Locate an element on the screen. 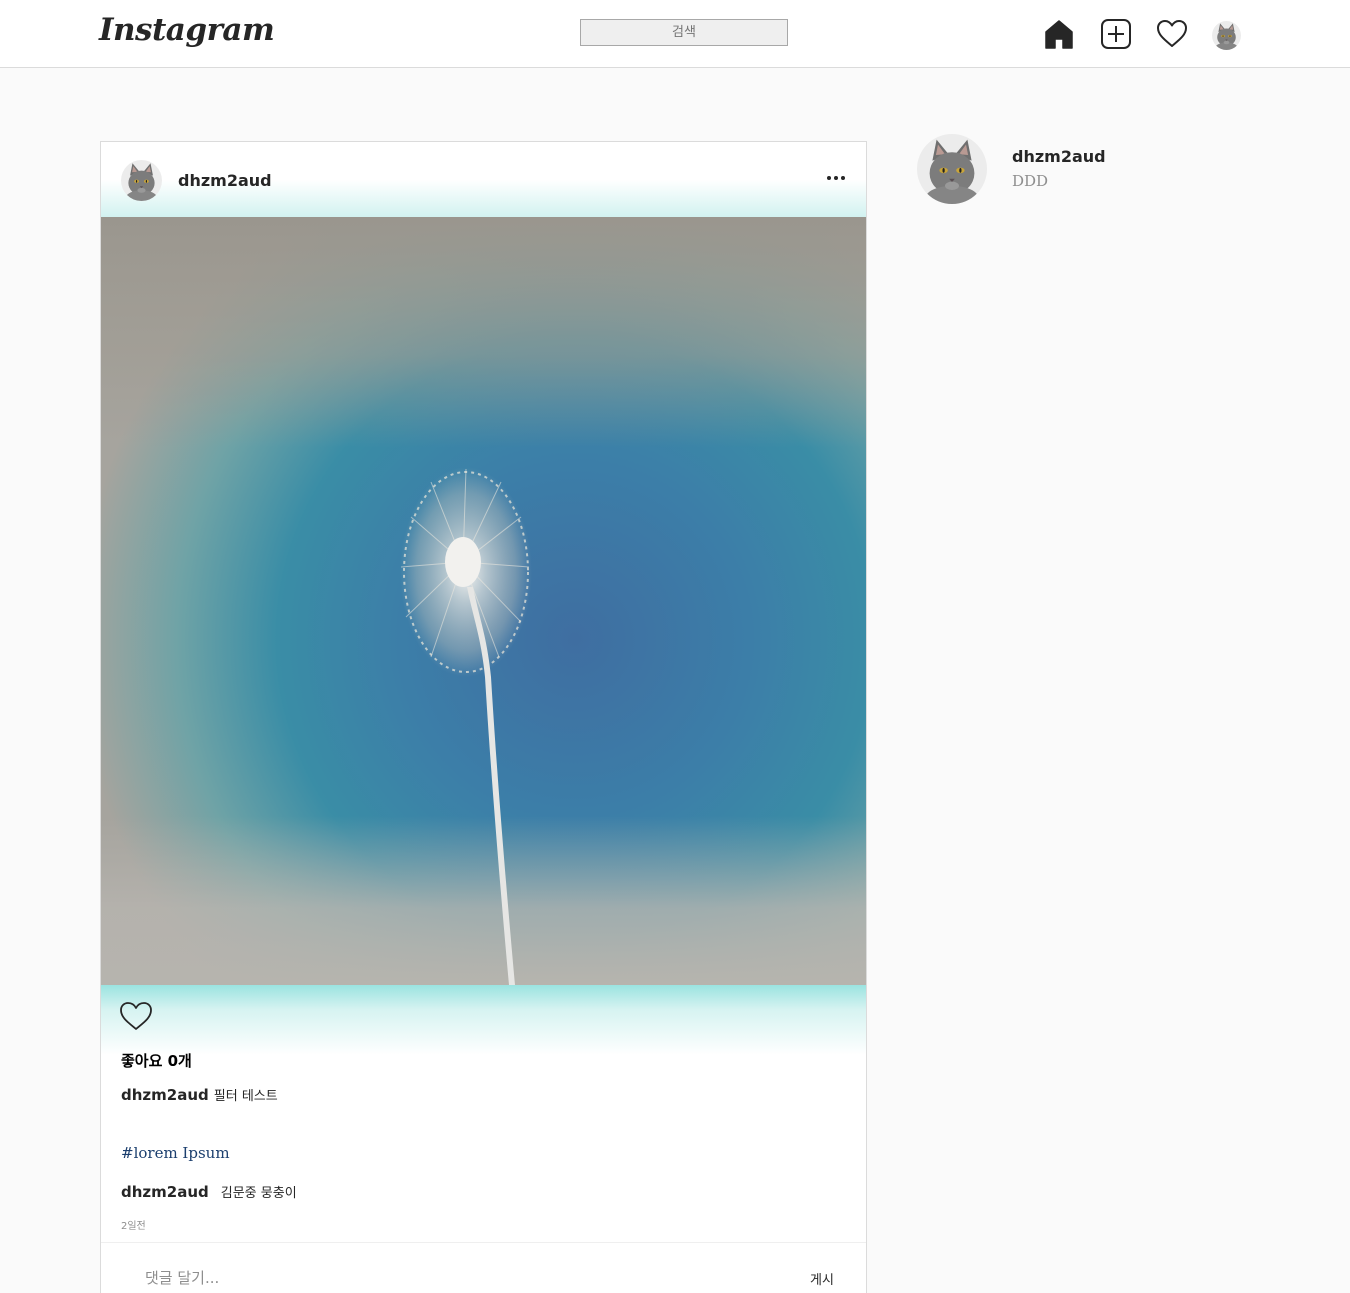  instagram-logo: Instagram is located at coordinates (187, 30).